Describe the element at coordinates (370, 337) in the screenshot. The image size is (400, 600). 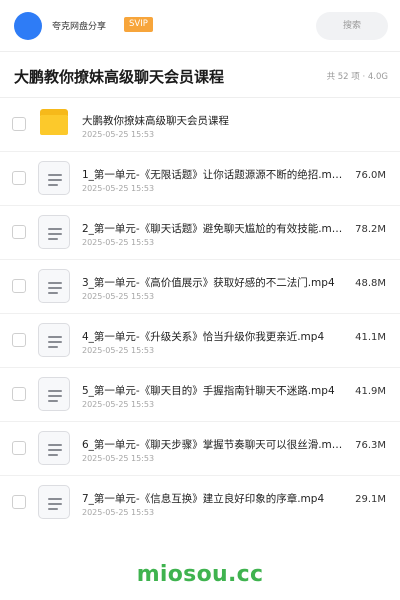
I see `item-size: 41.1M` at that location.